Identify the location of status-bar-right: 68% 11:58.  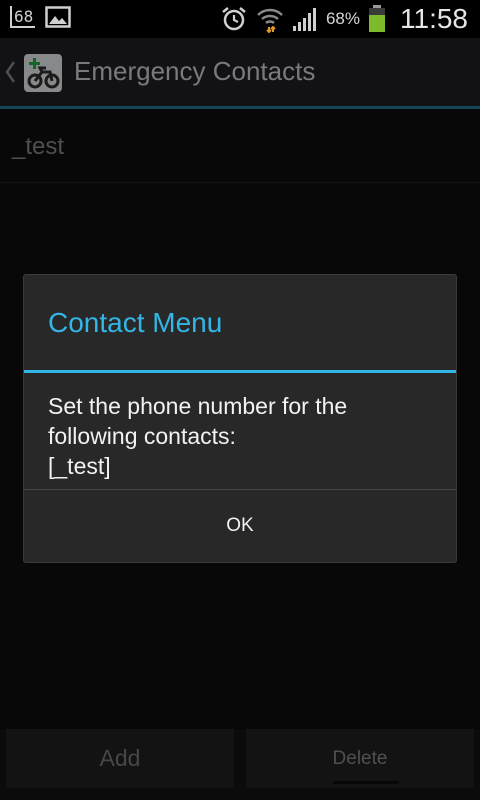
(344, 19).